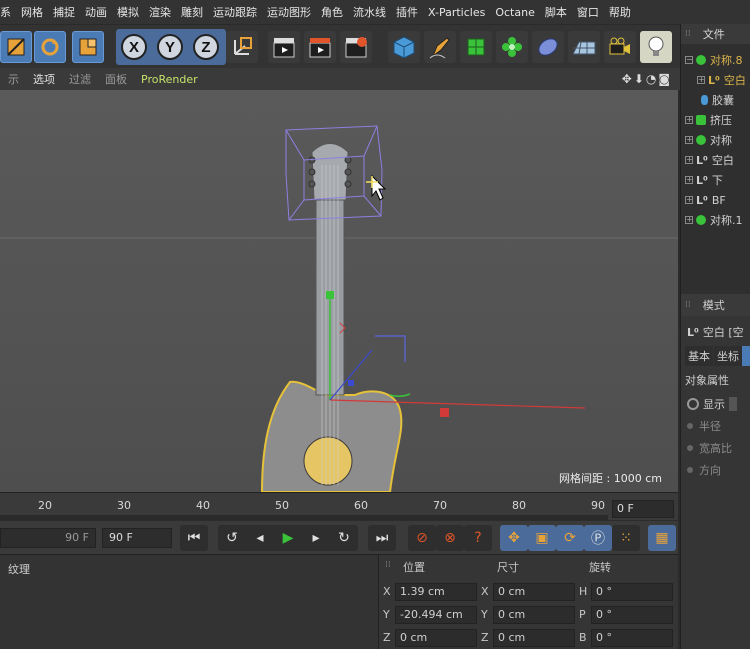 This screenshot has height=649, width=750. I want to click on cloner-button, so click(512, 47).